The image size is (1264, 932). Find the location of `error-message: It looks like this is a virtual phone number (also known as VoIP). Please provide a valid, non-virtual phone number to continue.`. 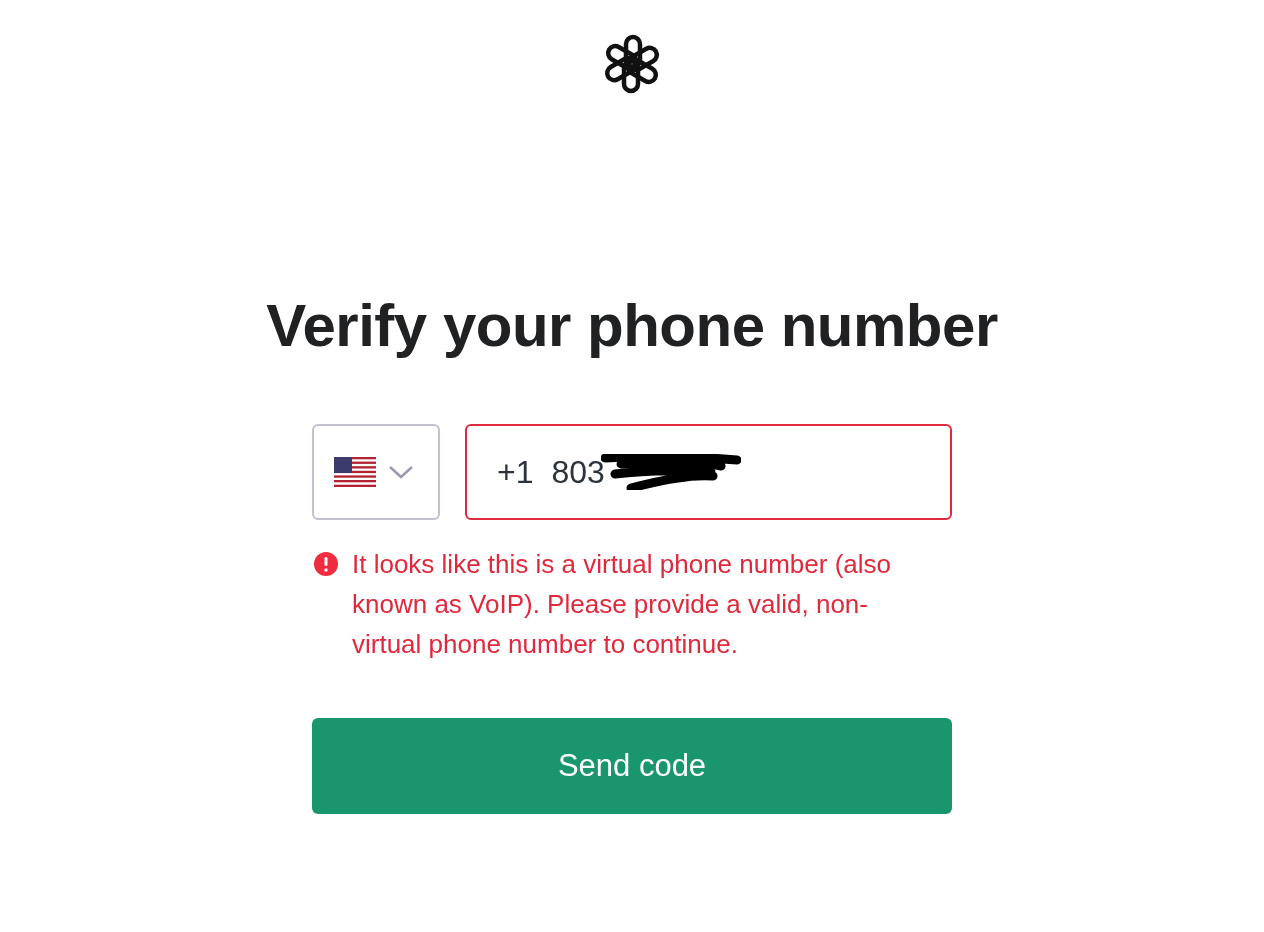

error-message: It looks like this is a virtual phone number (also known as VoIP). Please provide a valid, non-virtual phone number to continue. is located at coordinates (622, 604).